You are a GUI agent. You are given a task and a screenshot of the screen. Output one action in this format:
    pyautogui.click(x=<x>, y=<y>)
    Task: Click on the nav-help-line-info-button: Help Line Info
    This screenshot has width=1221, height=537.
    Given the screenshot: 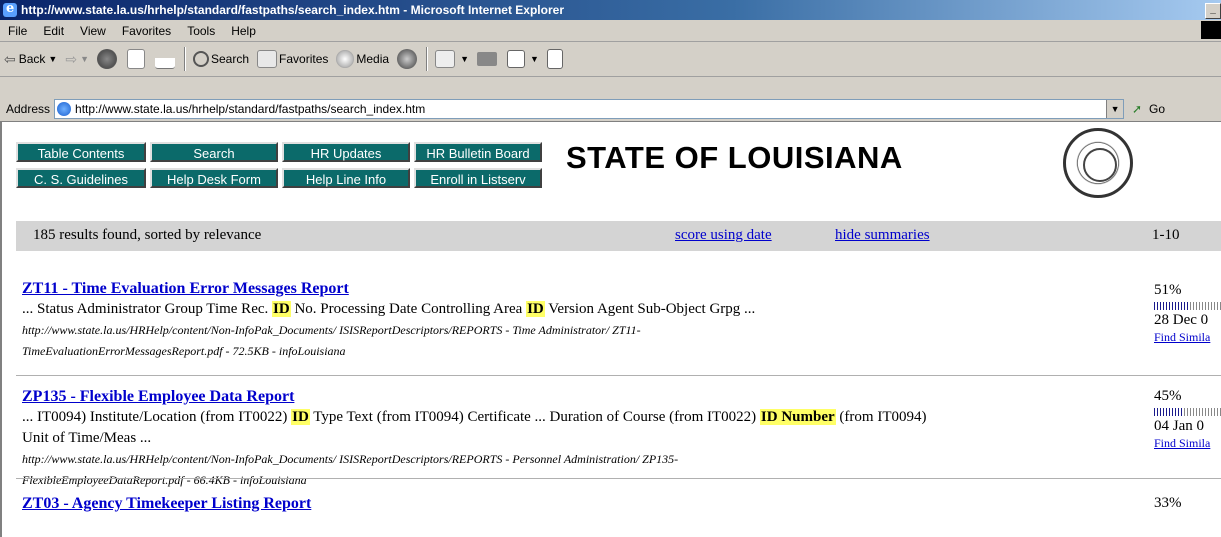 What is the action you would take?
    pyautogui.click(x=346, y=178)
    